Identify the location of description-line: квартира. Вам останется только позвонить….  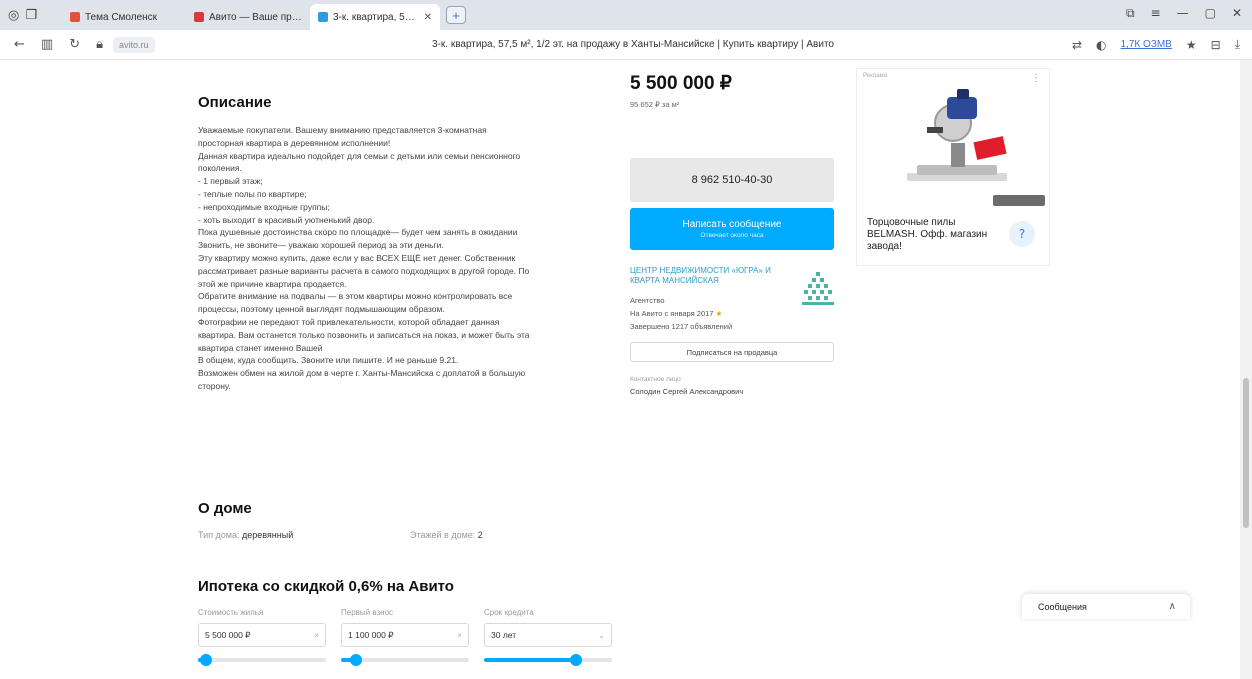
(364, 334).